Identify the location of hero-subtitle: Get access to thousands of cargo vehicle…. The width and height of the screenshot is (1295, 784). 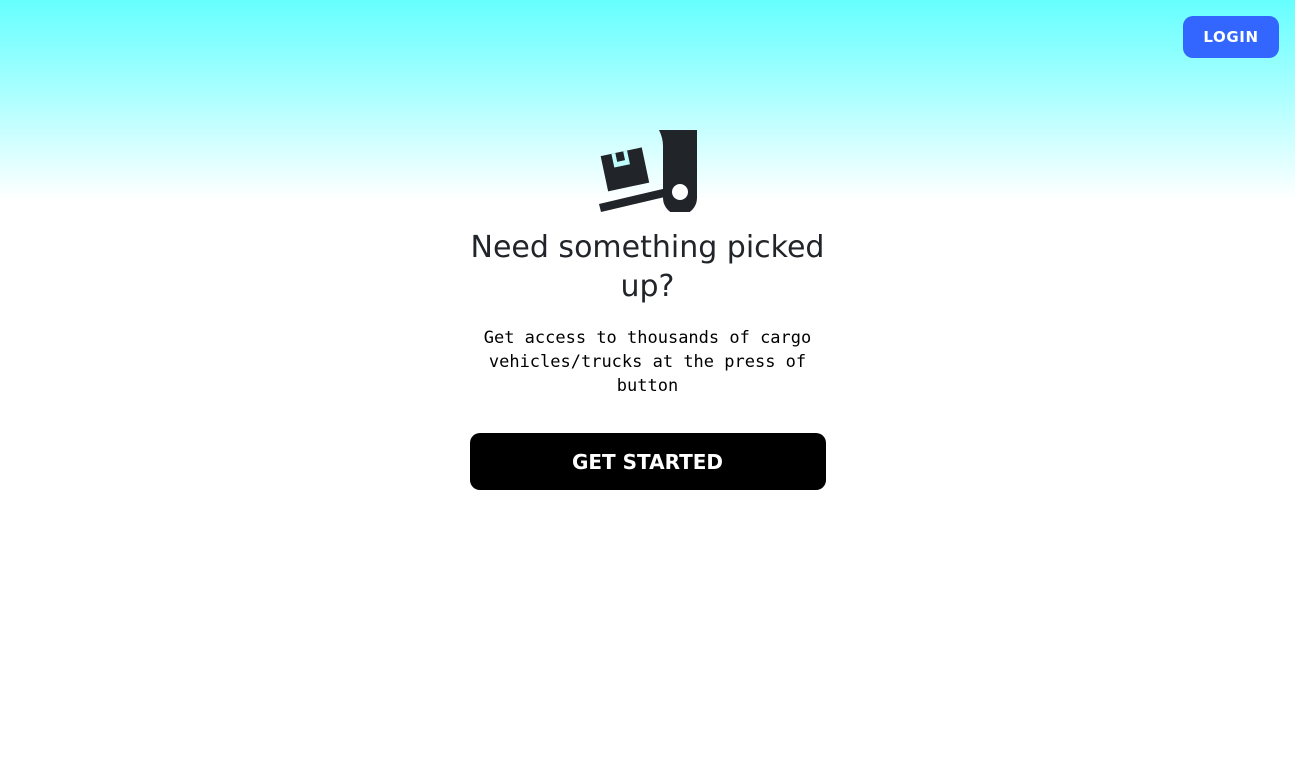
(647, 362).